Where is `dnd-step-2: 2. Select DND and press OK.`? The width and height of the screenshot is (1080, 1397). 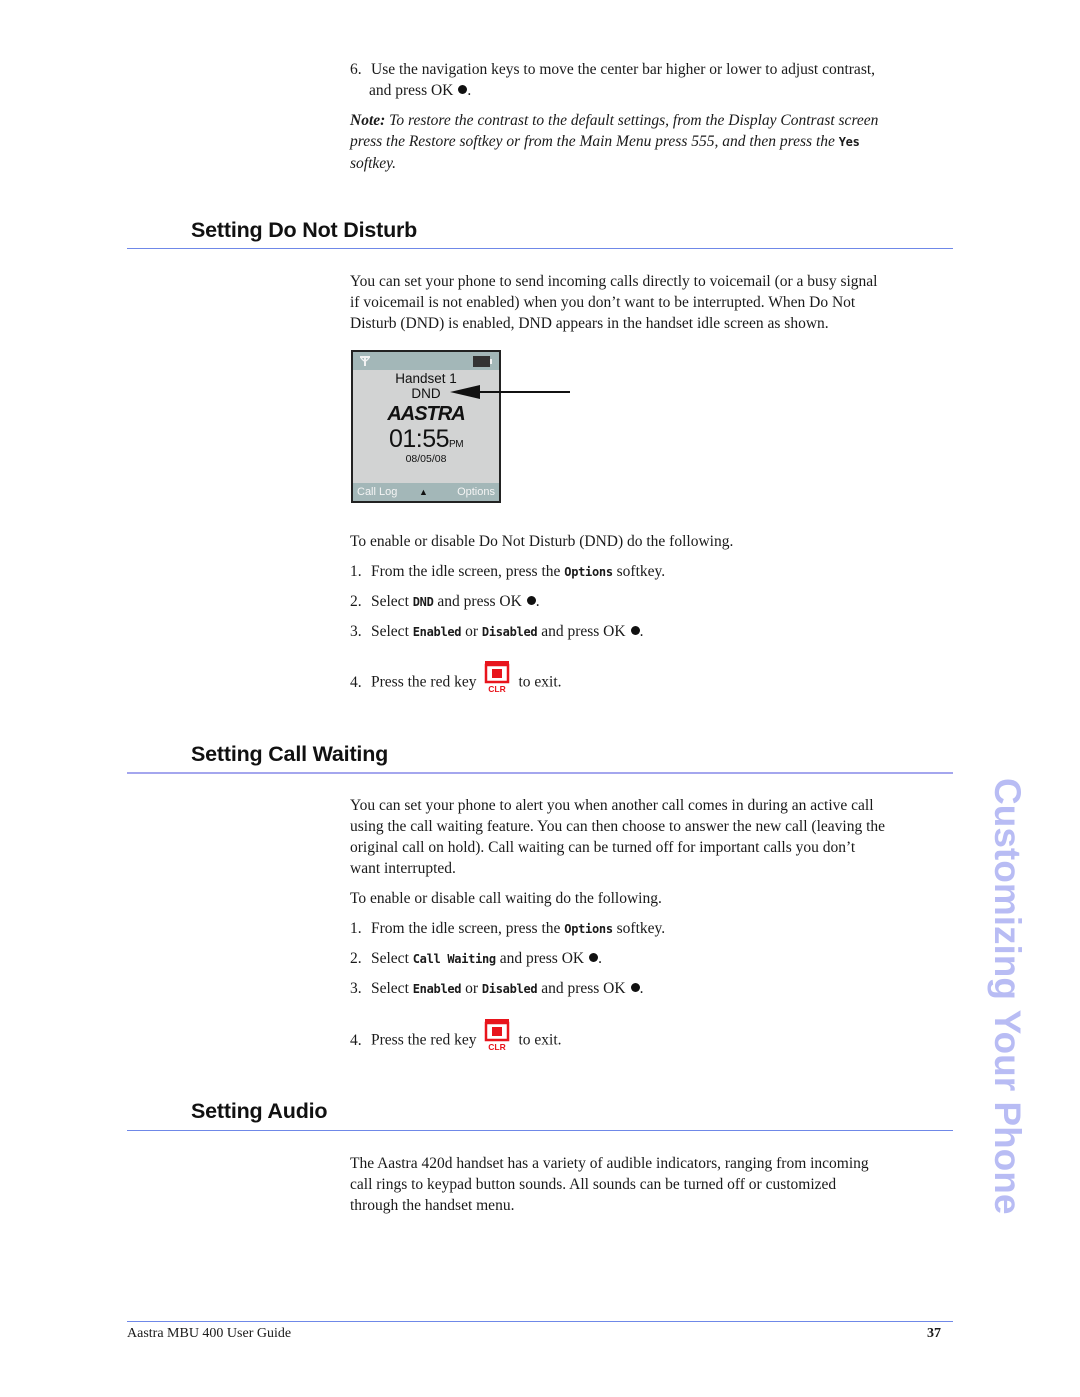
dnd-step-2: 2. Select DND and press OK. is located at coordinates (445, 601).